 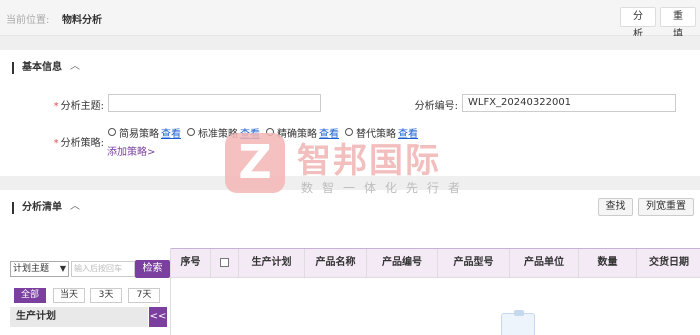 I want to click on day-filter-today: 当天, so click(x=69, y=295).